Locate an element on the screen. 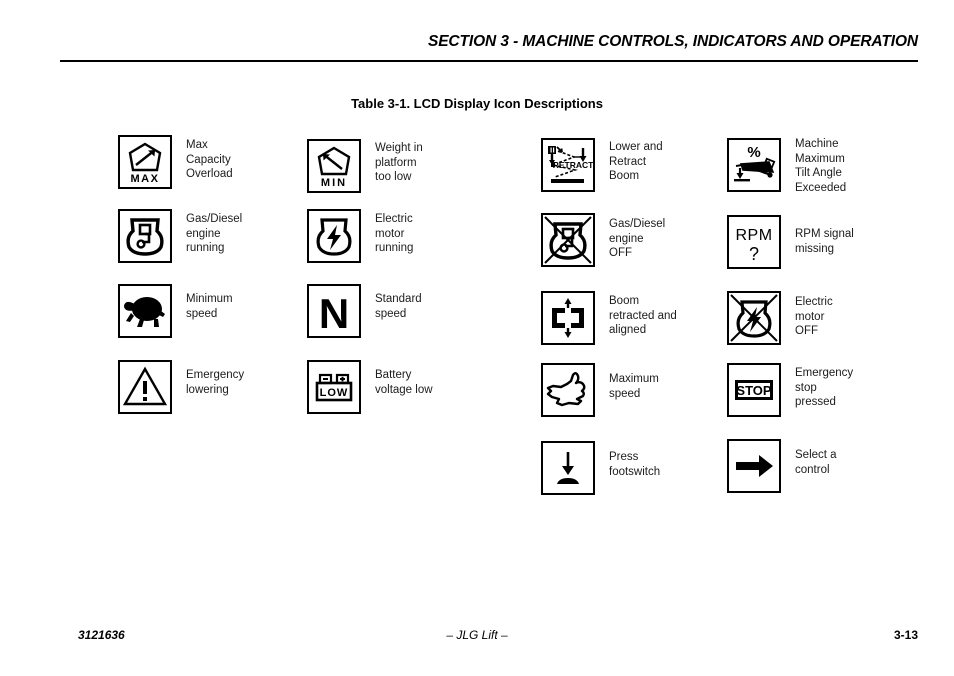  press-footswitch-icon is located at coordinates (568, 468).